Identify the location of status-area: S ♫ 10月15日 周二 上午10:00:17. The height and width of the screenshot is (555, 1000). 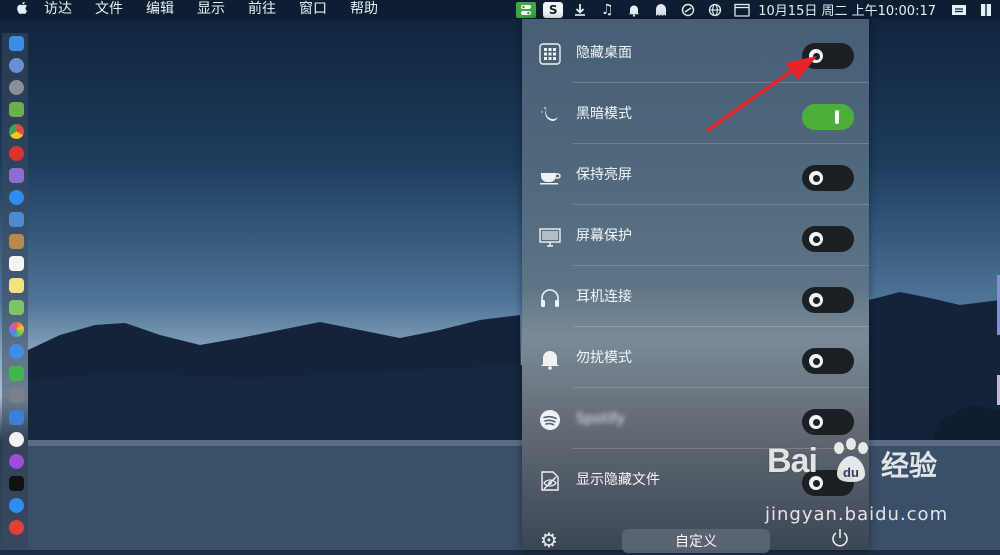
(754, 9).